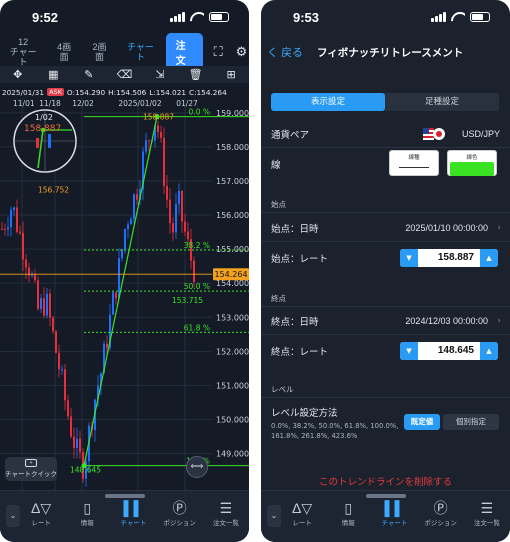  I want to click on line-kind-label: 線種, so click(414, 158).